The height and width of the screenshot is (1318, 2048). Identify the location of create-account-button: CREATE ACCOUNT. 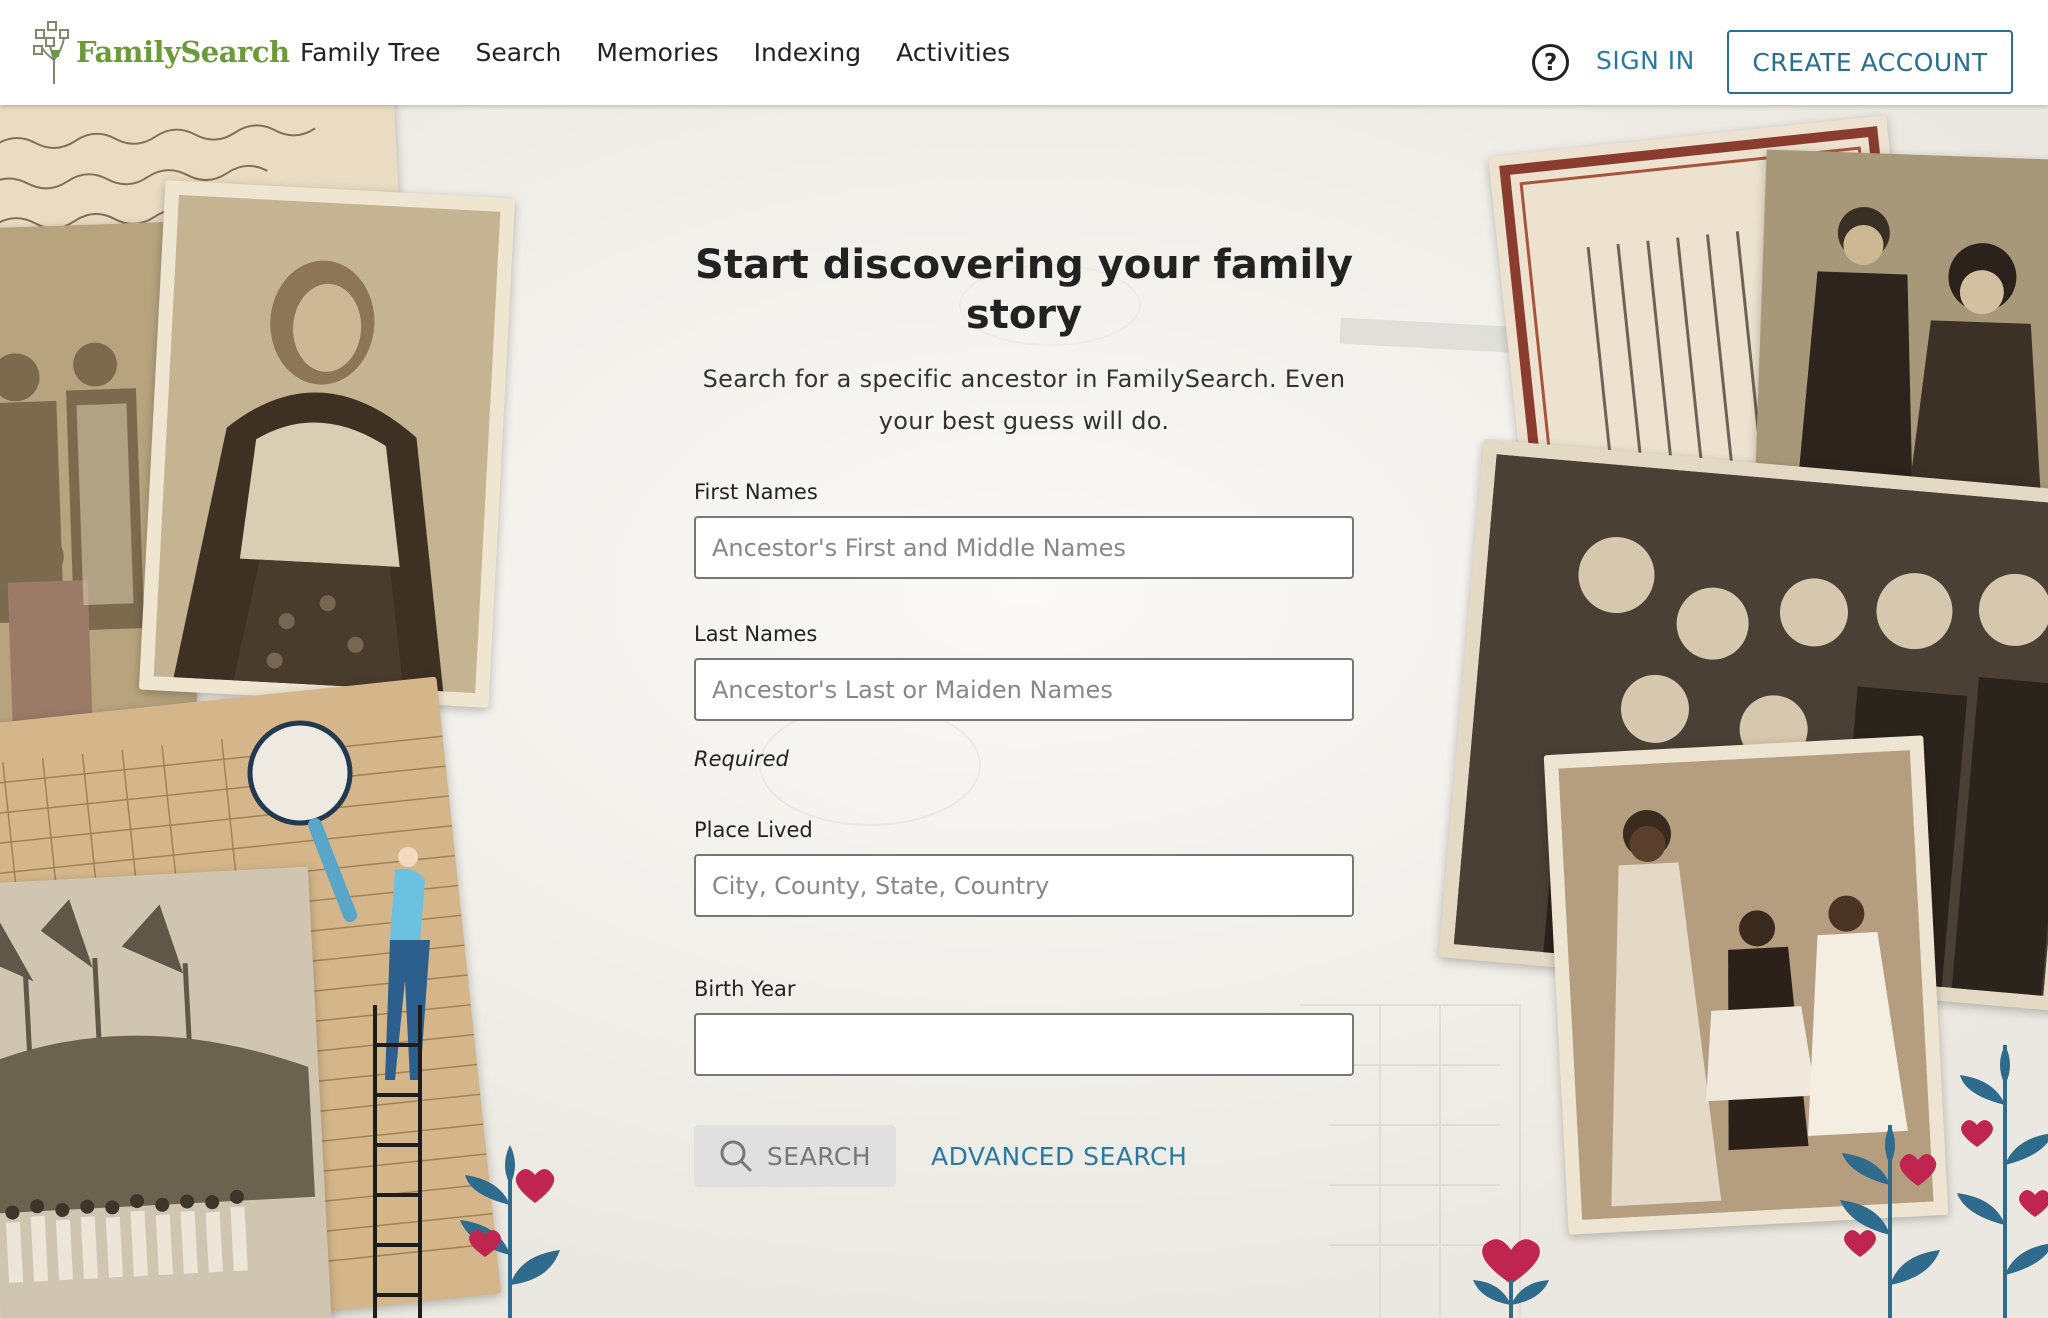
(1870, 62).